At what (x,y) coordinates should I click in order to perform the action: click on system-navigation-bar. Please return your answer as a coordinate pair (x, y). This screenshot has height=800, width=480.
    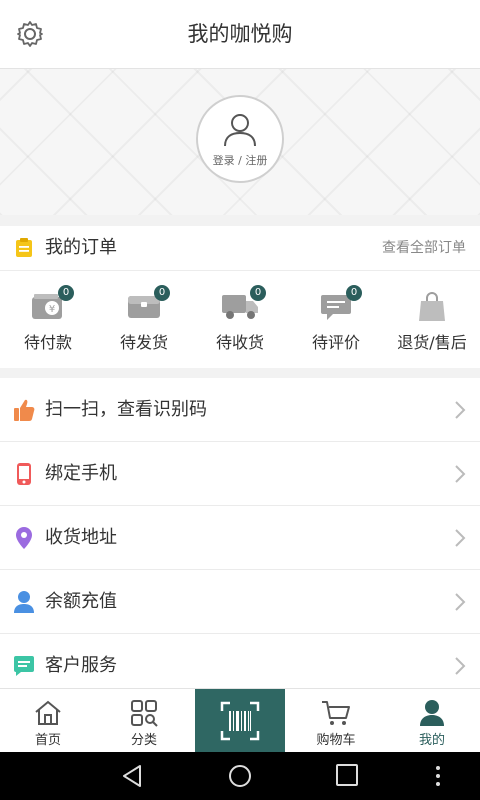
    Looking at the image, I should click on (240, 776).